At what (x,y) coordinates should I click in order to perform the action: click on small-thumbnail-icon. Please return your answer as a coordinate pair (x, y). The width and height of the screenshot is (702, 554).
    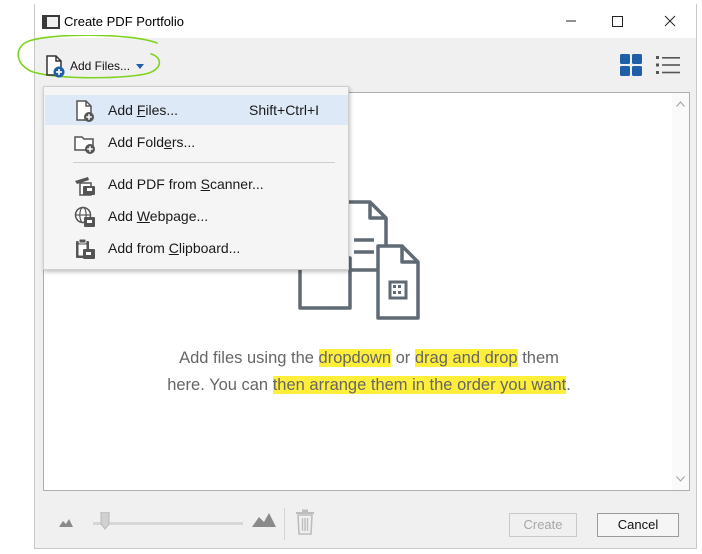
    Looking at the image, I should click on (66, 523).